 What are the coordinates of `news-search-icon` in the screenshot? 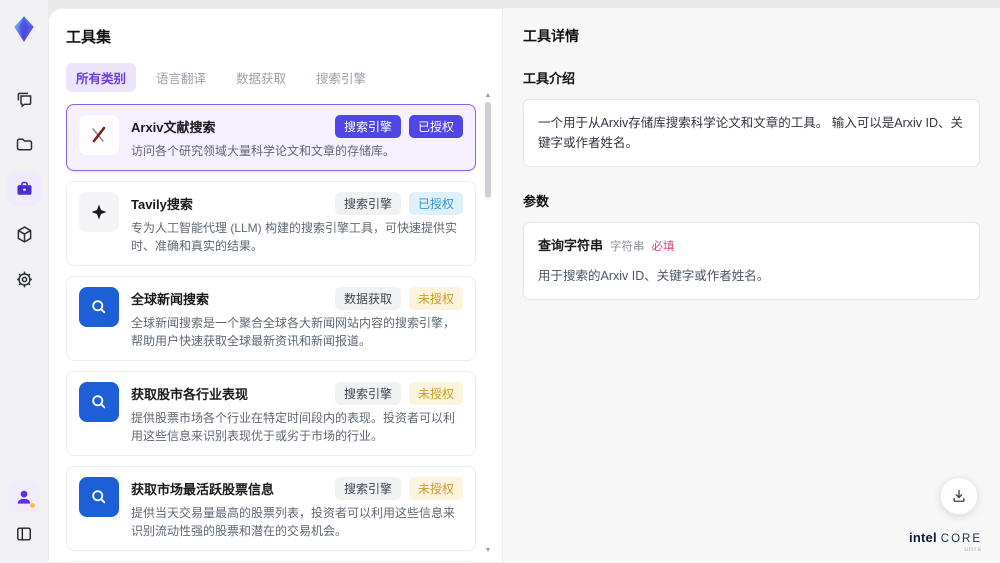 It's located at (99, 307).